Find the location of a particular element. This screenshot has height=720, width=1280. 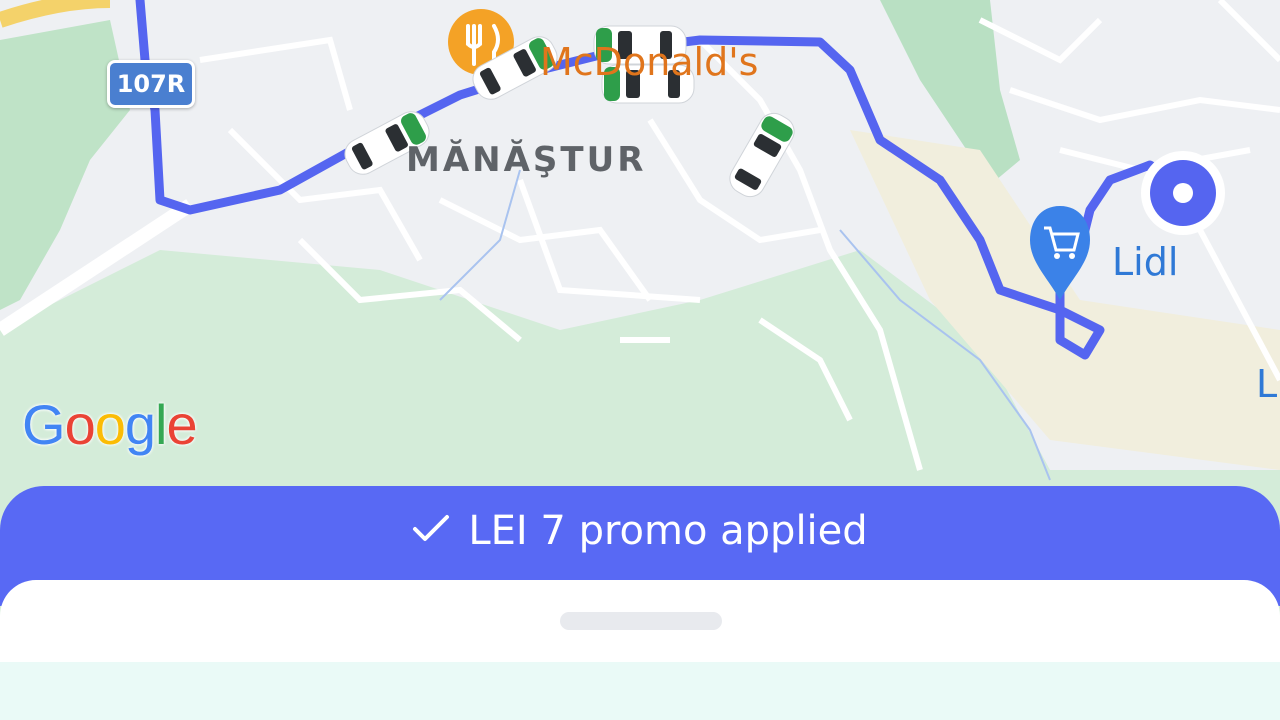

logo-letter: l is located at coordinates (161, 424).